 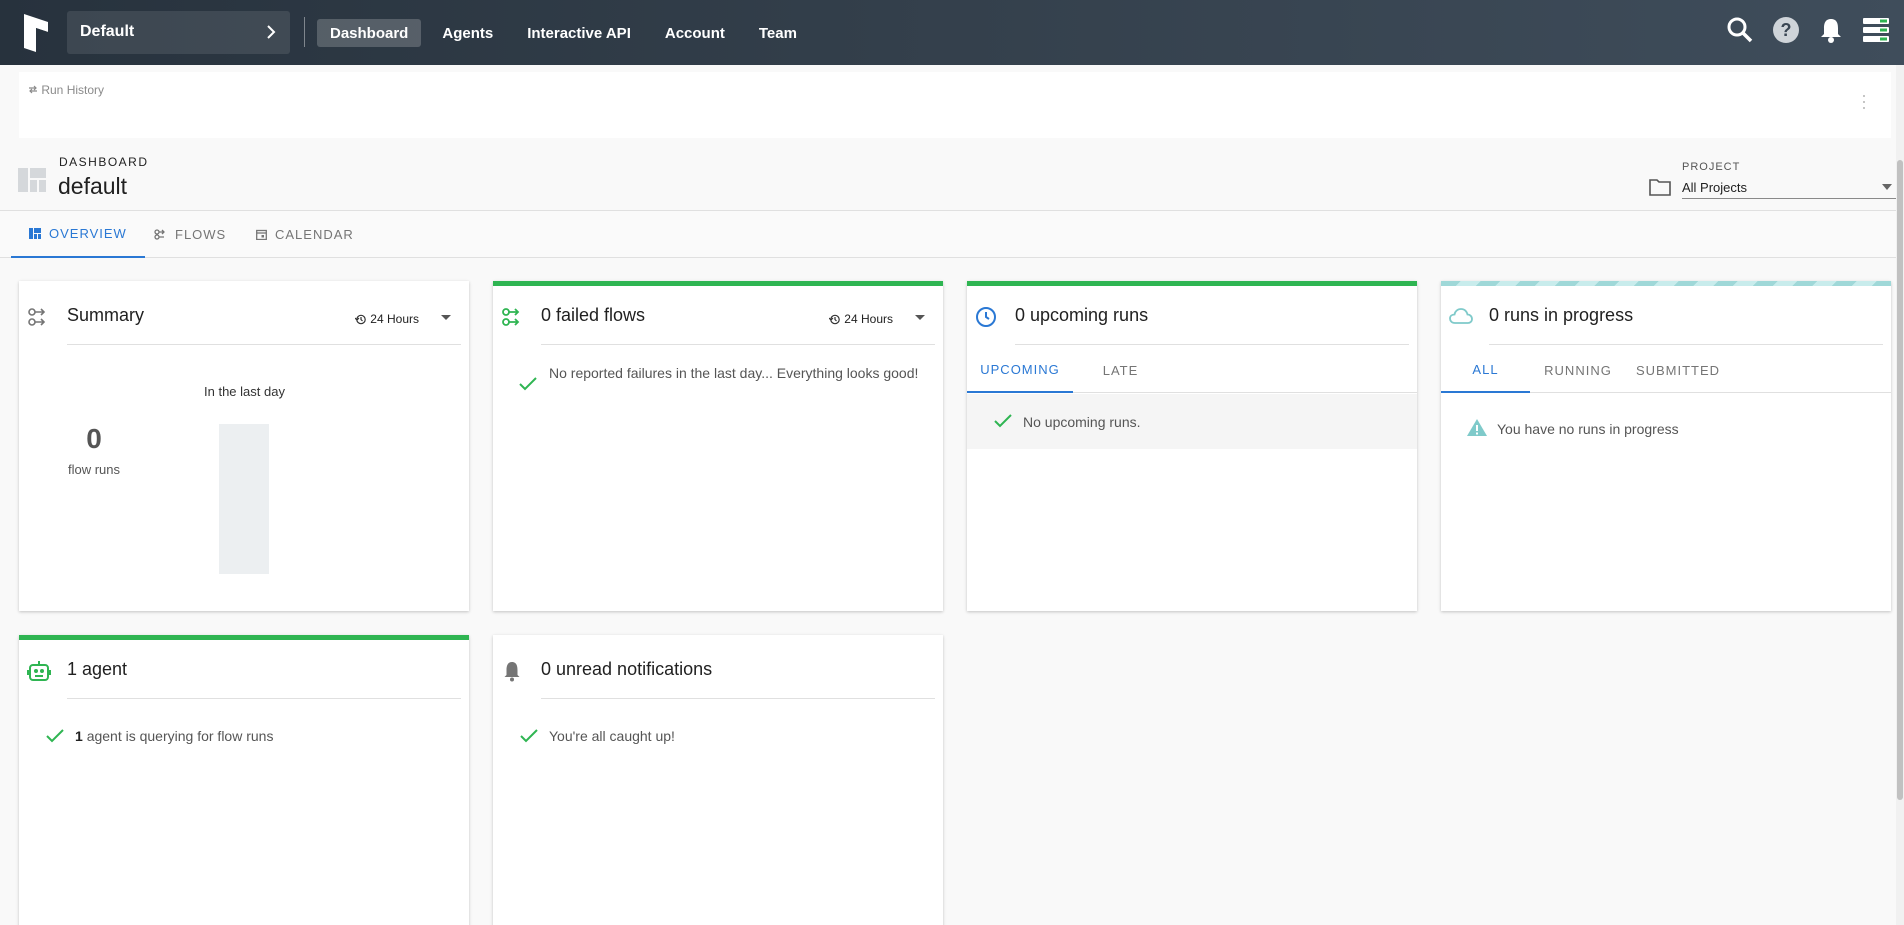 I want to click on nav-agents: Agents, so click(x=467, y=33).